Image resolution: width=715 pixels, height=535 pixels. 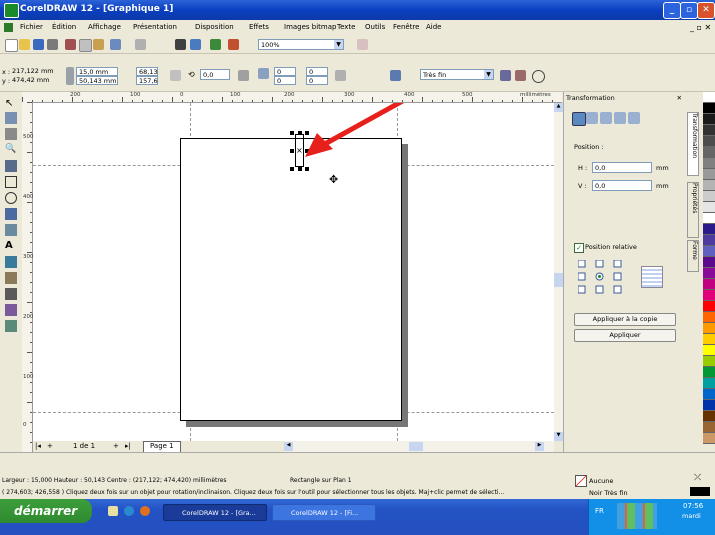 What do you see at coordinates (11, 10) in the screenshot?
I see `coreldraw-app-icon` at bounding box center [11, 10].